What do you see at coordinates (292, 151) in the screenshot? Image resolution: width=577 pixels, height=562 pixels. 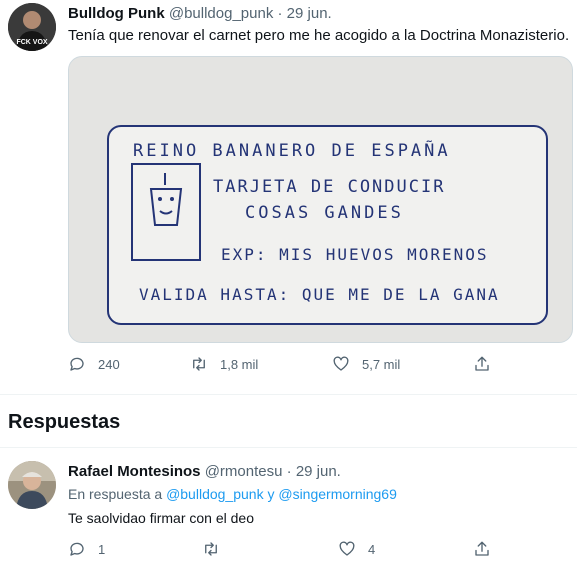 I see `card-line-kingdom: REINO BANANERO DE ESPAÑA` at bounding box center [292, 151].